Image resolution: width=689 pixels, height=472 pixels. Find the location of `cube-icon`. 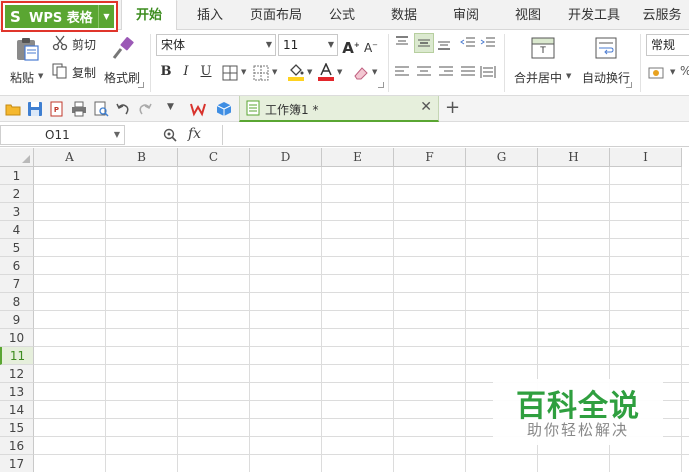

cube-icon is located at coordinates (224, 109).